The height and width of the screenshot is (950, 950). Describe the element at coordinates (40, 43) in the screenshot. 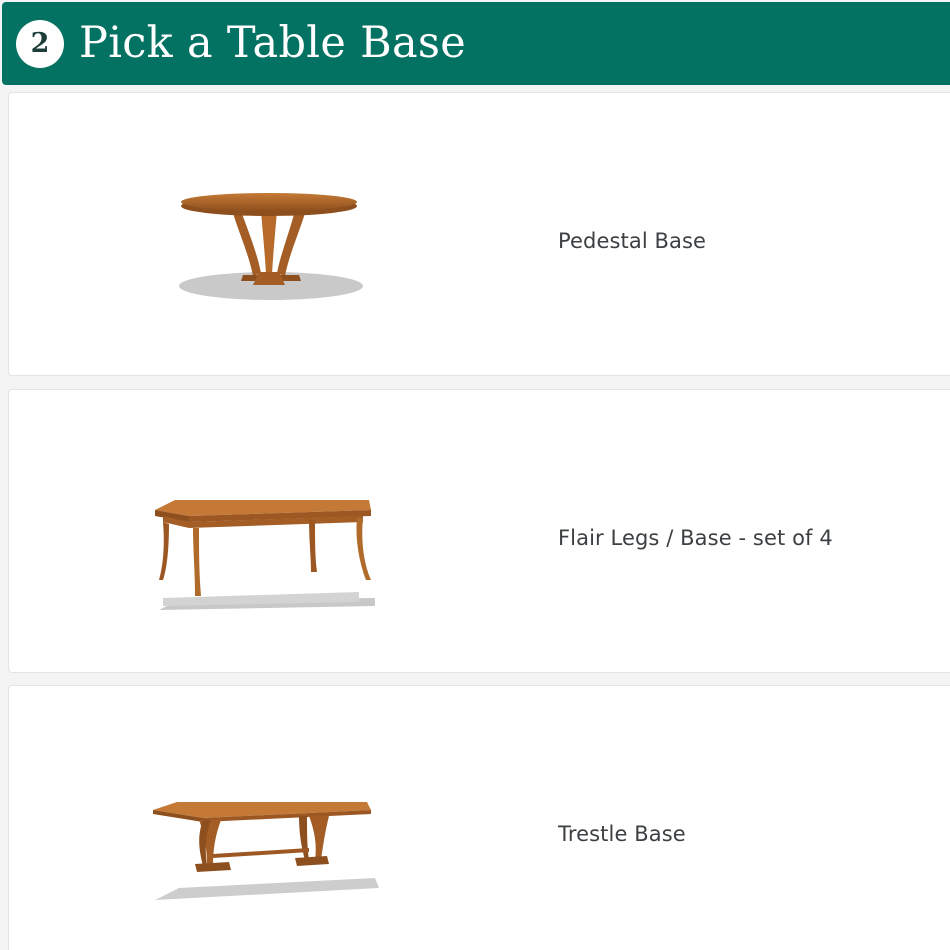

I see `step-number-badge: 2` at that location.